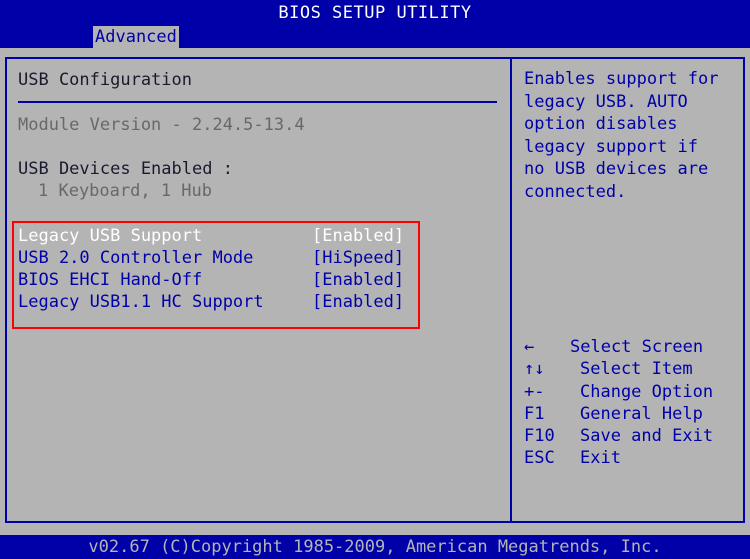  What do you see at coordinates (161, 125) in the screenshot?
I see `module-version: Module Version - 2.24.5-13.4` at bounding box center [161, 125].